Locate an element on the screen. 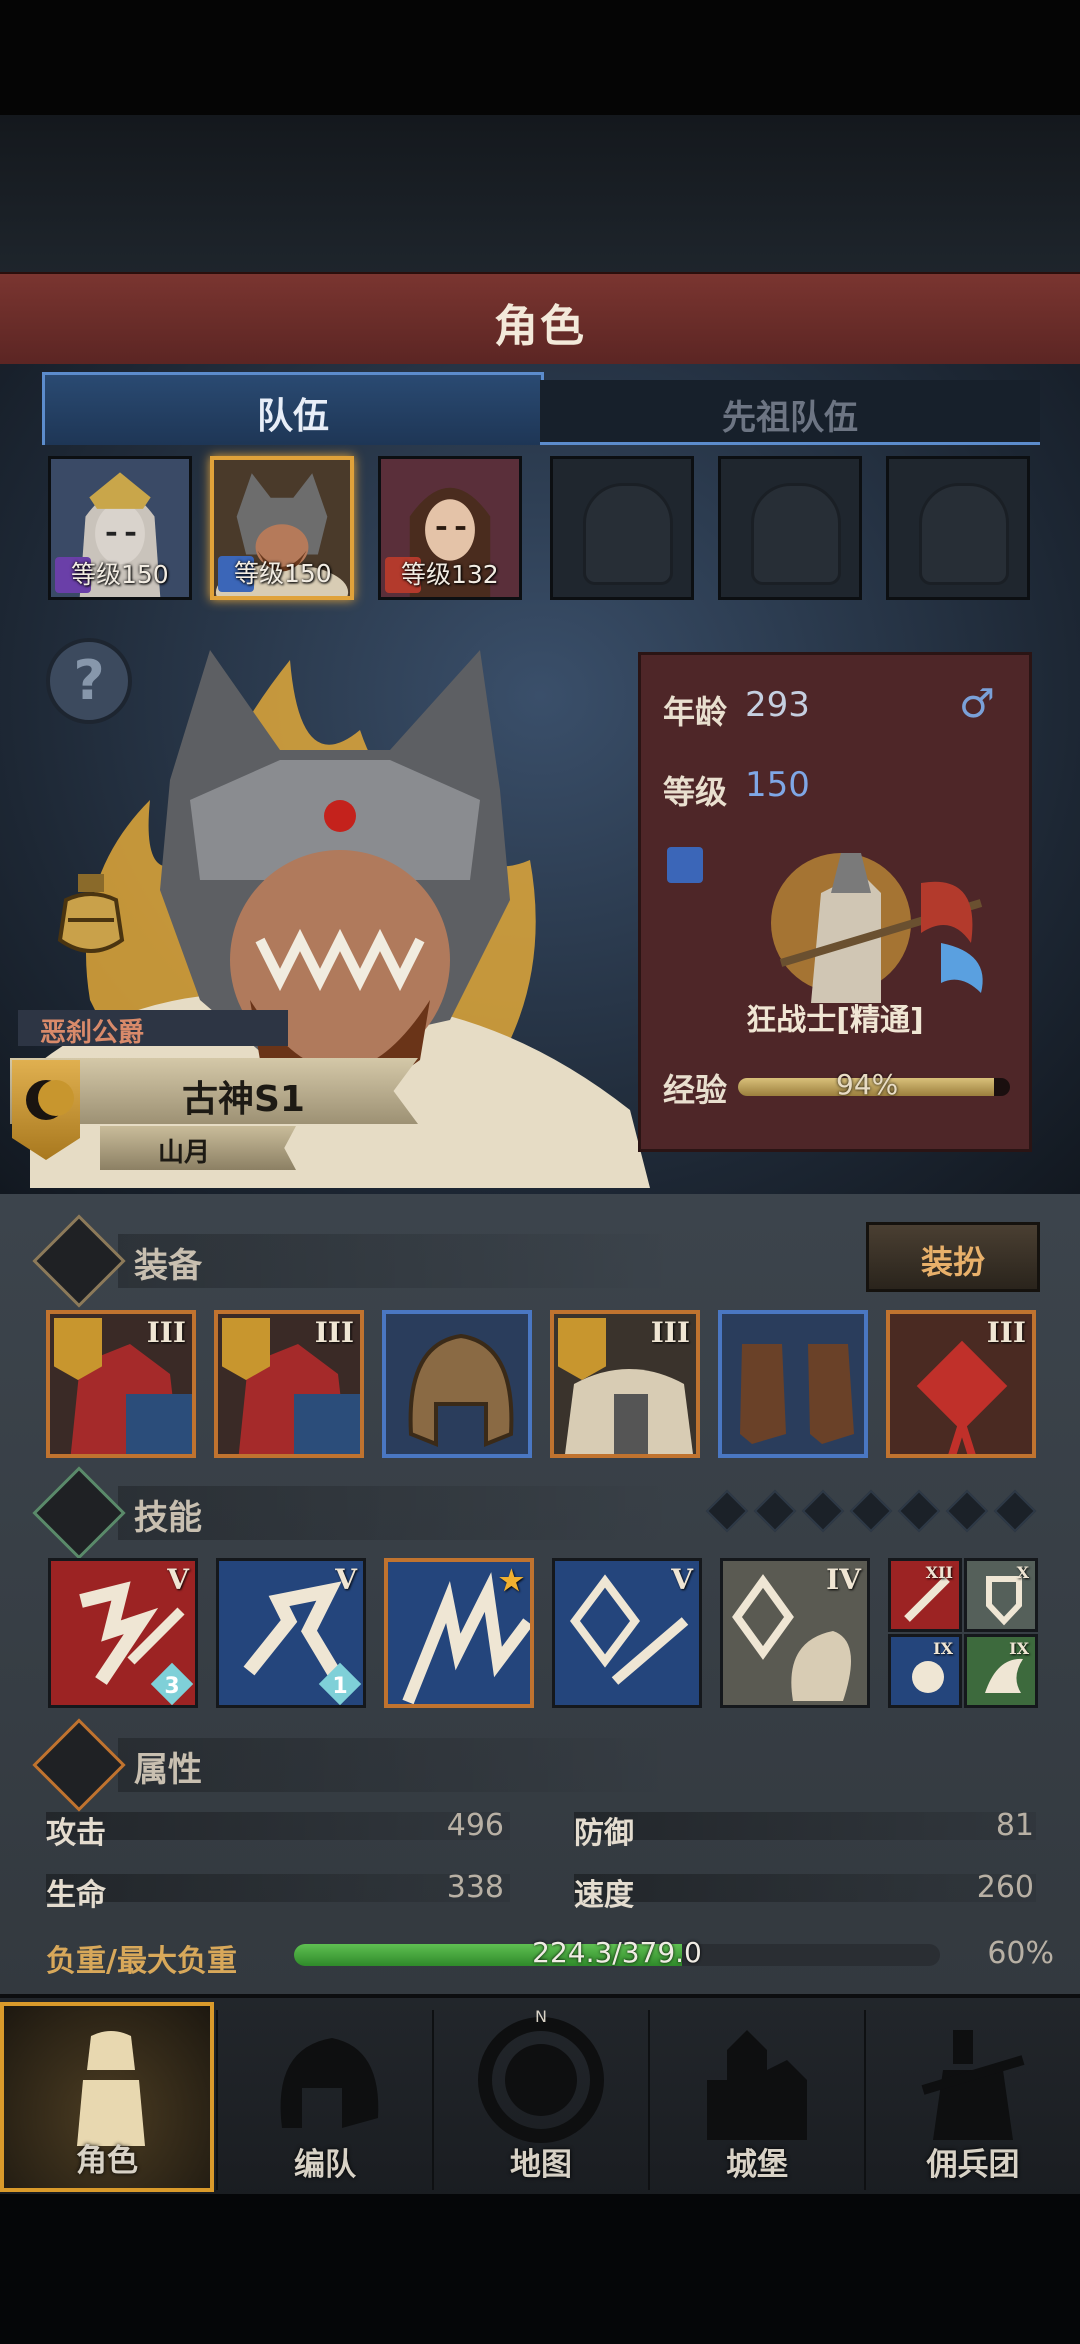 The height and width of the screenshot is (2344, 1080). hp-value: 338 is located at coordinates (475, 1887).